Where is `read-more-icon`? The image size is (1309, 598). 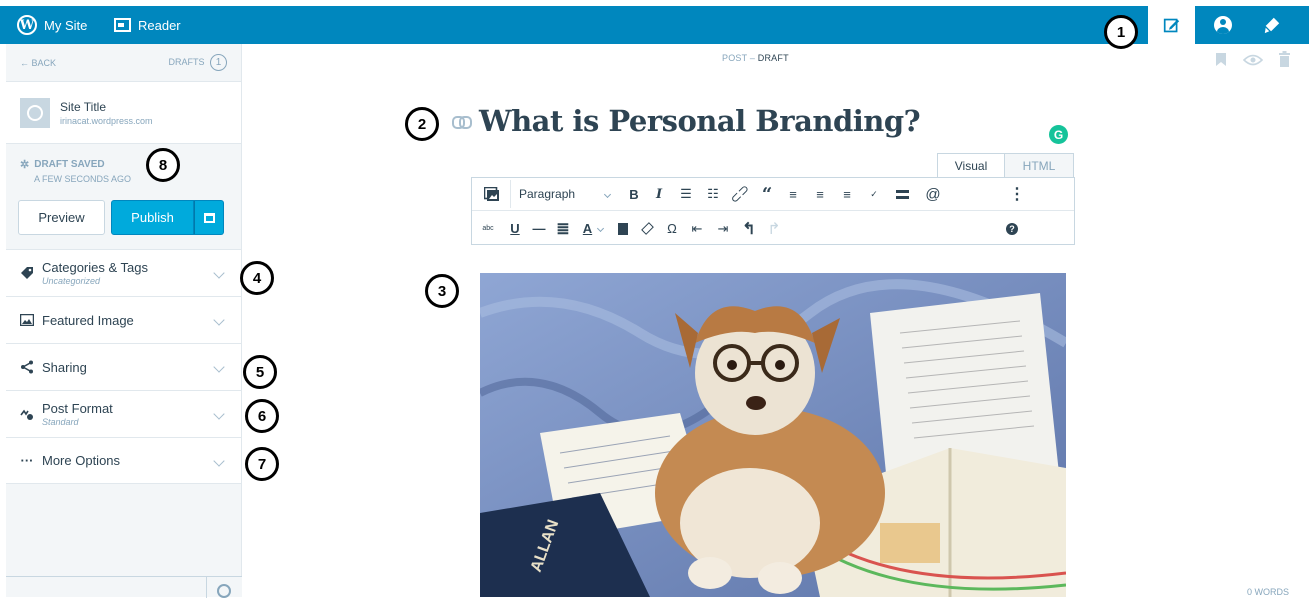
read-more-icon is located at coordinates (902, 194).